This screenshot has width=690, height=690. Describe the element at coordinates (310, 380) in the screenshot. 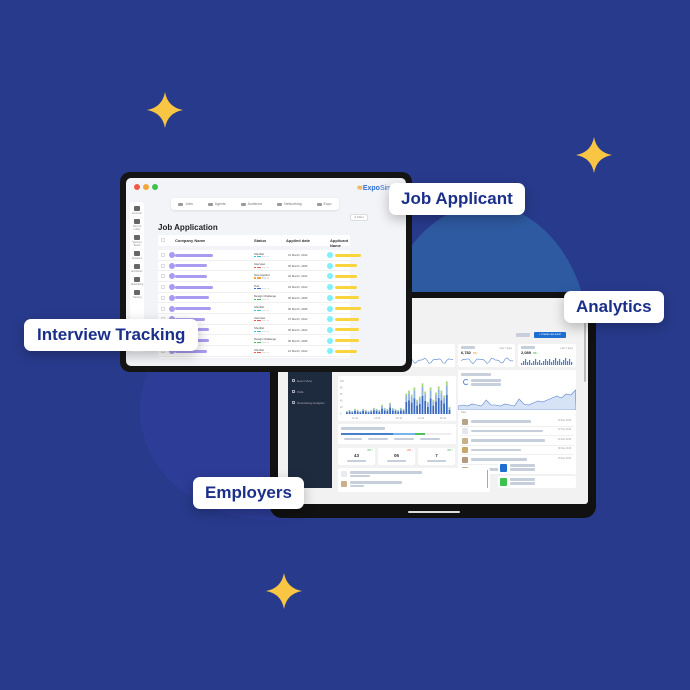

I see `analytics-nav-item: Event View` at that location.